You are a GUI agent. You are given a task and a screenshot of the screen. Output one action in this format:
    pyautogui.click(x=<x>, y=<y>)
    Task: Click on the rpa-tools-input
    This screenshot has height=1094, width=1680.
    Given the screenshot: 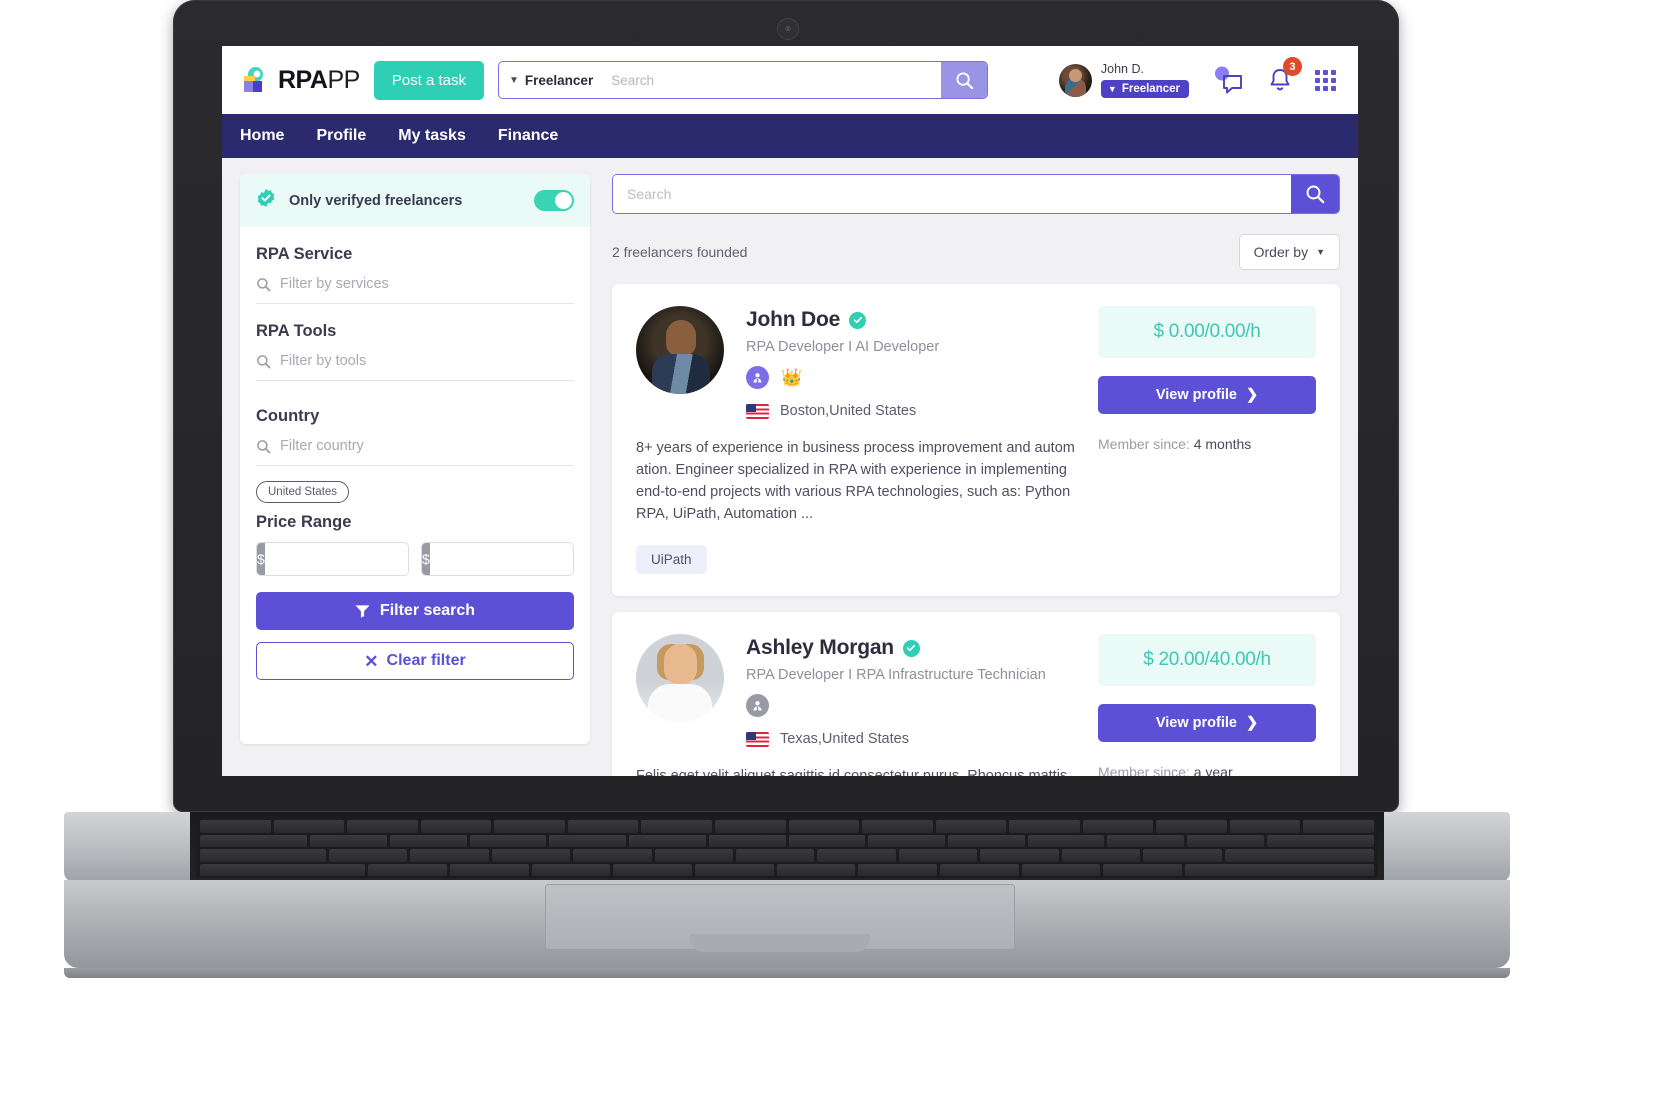 What is the action you would take?
    pyautogui.click(x=427, y=361)
    